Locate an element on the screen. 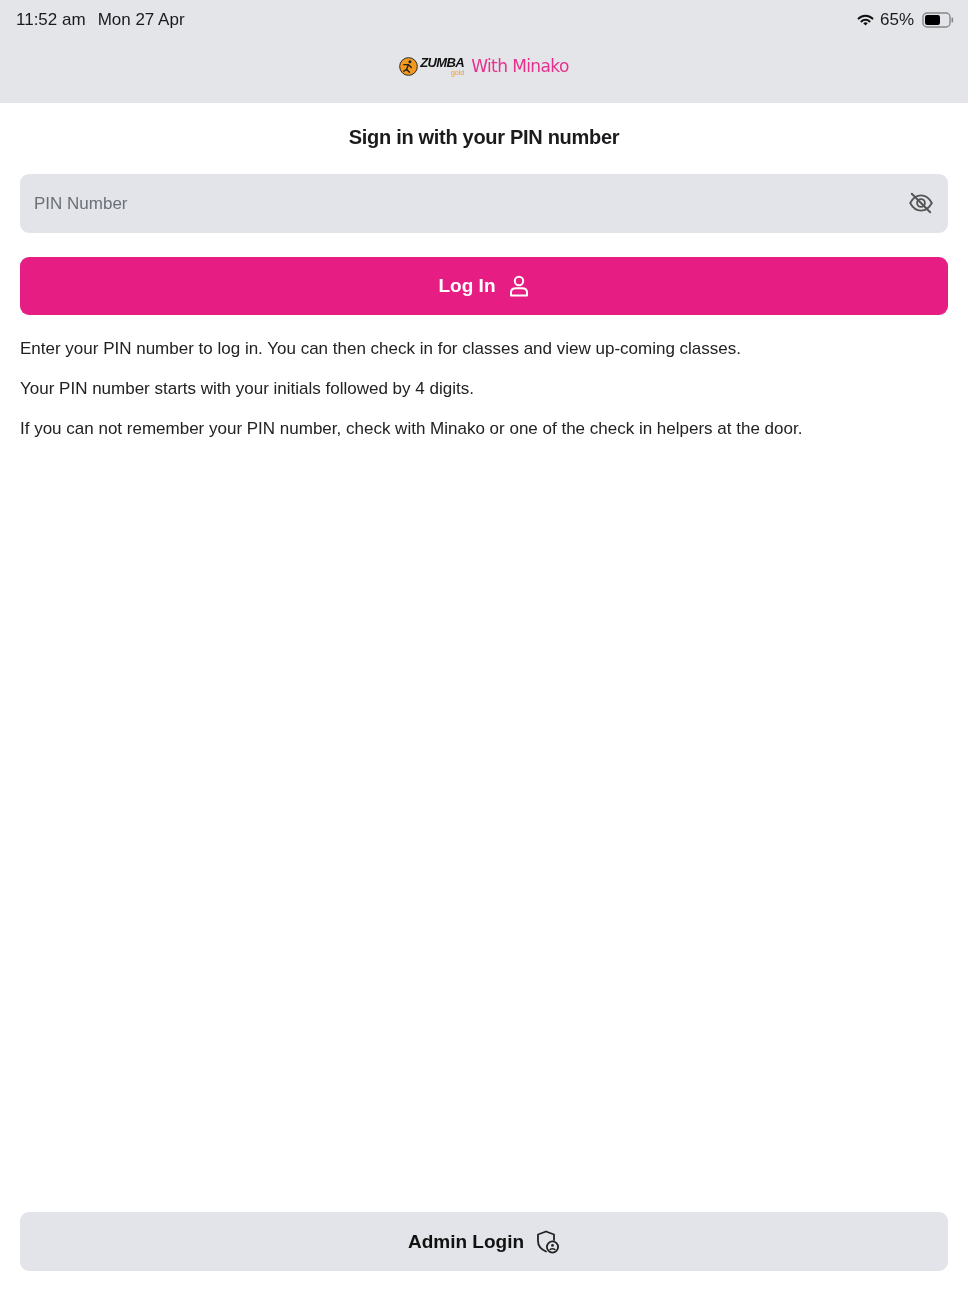  pin-input-field: PIN Number is located at coordinates (484, 203).